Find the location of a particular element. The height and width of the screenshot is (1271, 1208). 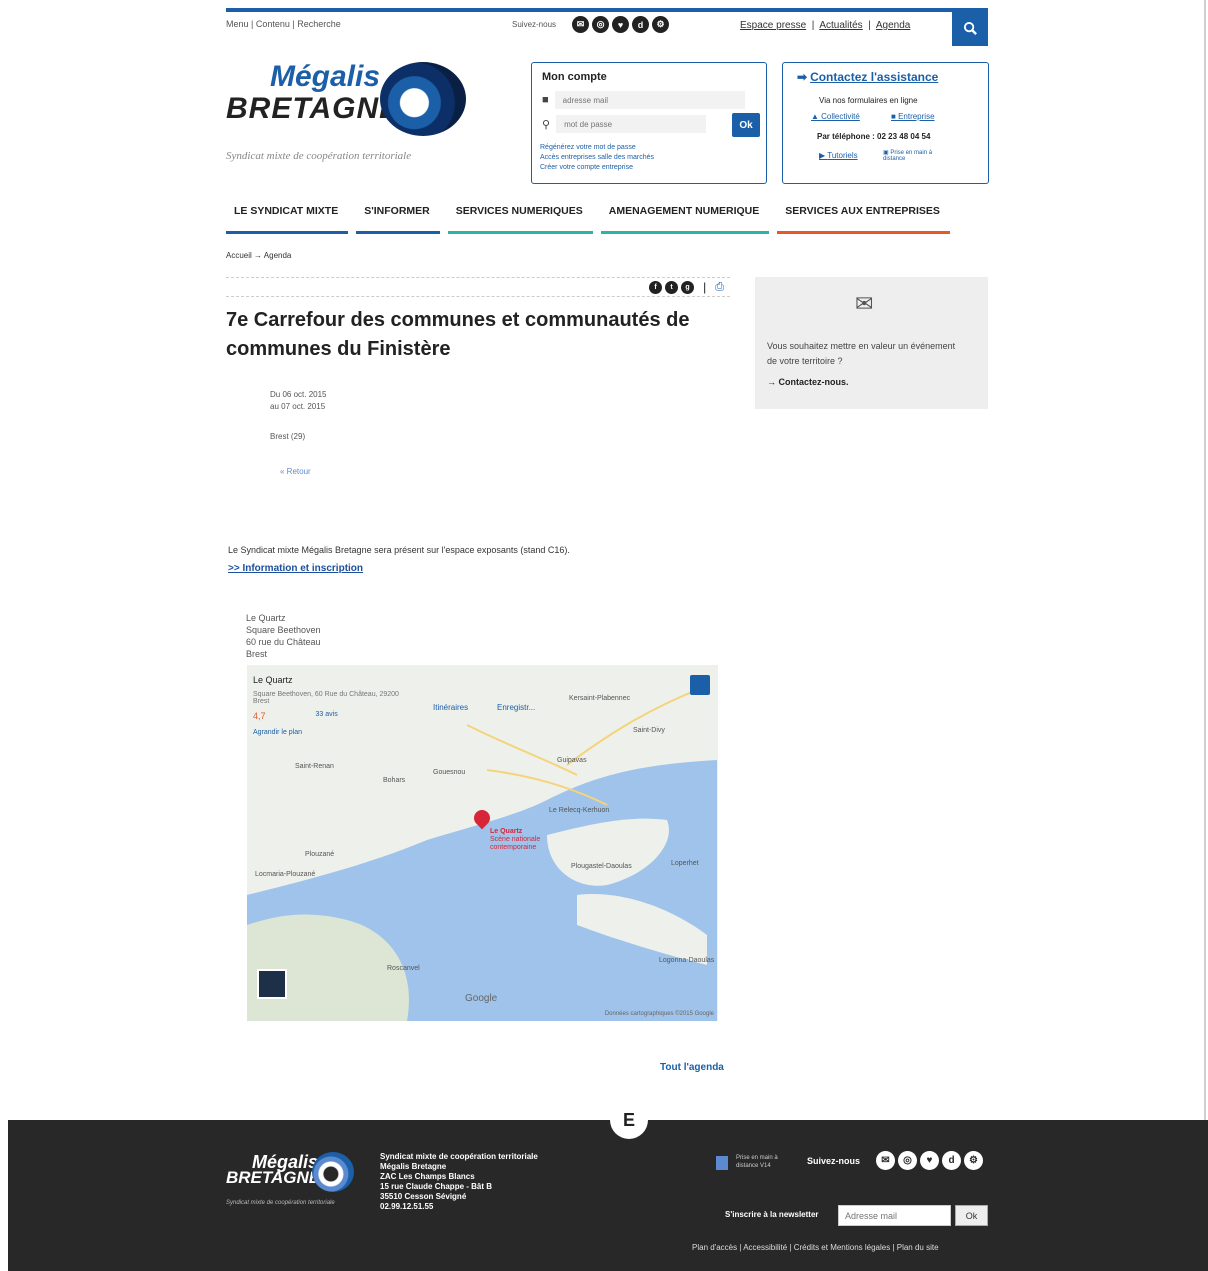

footer-dailymotion-icon: d is located at coordinates (951, 1160).